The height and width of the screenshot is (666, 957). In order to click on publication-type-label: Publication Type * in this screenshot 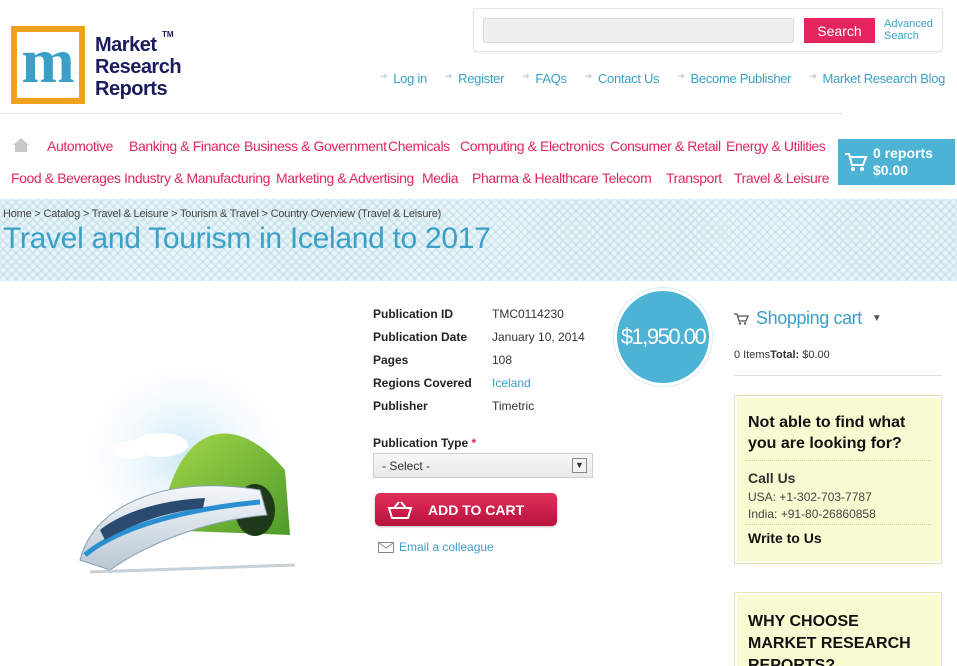, I will do `click(424, 443)`.